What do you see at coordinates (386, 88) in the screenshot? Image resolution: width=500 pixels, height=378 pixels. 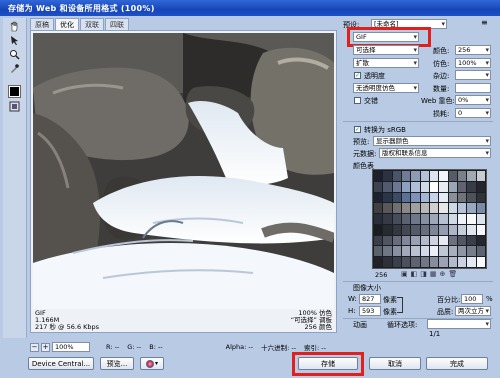 I see `transparency-dither-select: 无透明度仿色` at bounding box center [386, 88].